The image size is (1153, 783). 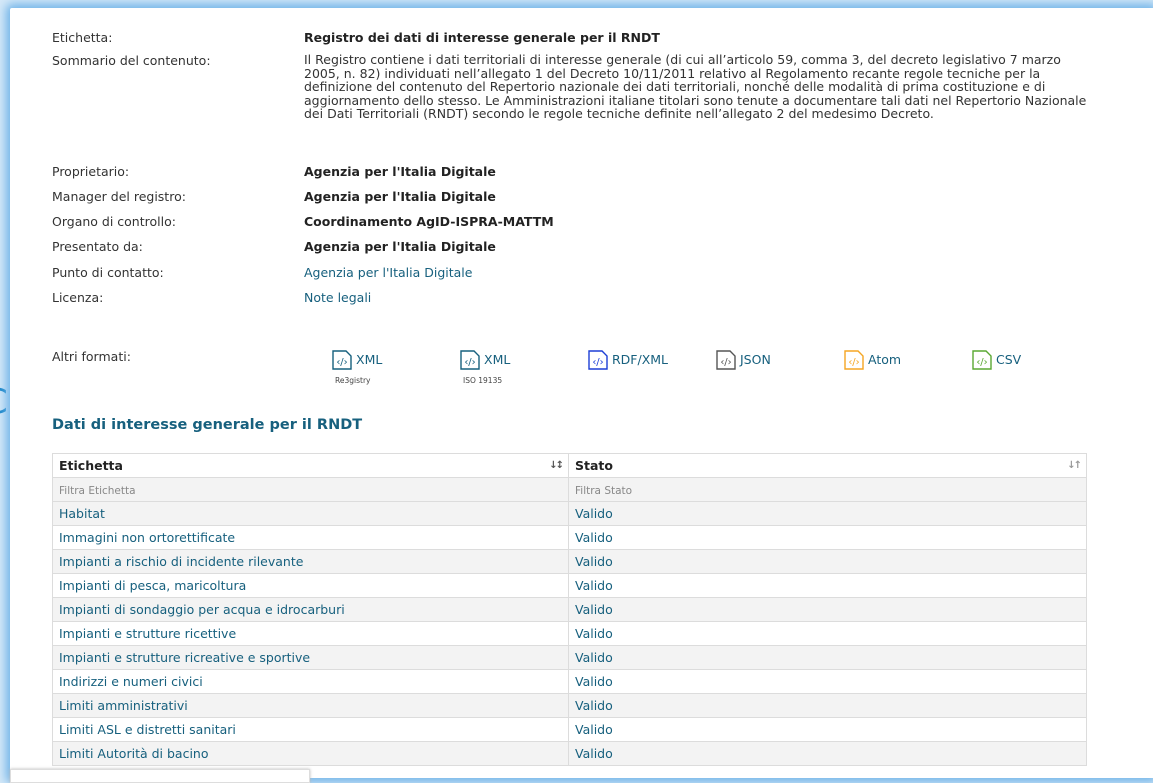 What do you see at coordinates (147, 537) in the screenshot?
I see `item-label-link: Immagini non ortorettificate` at bounding box center [147, 537].